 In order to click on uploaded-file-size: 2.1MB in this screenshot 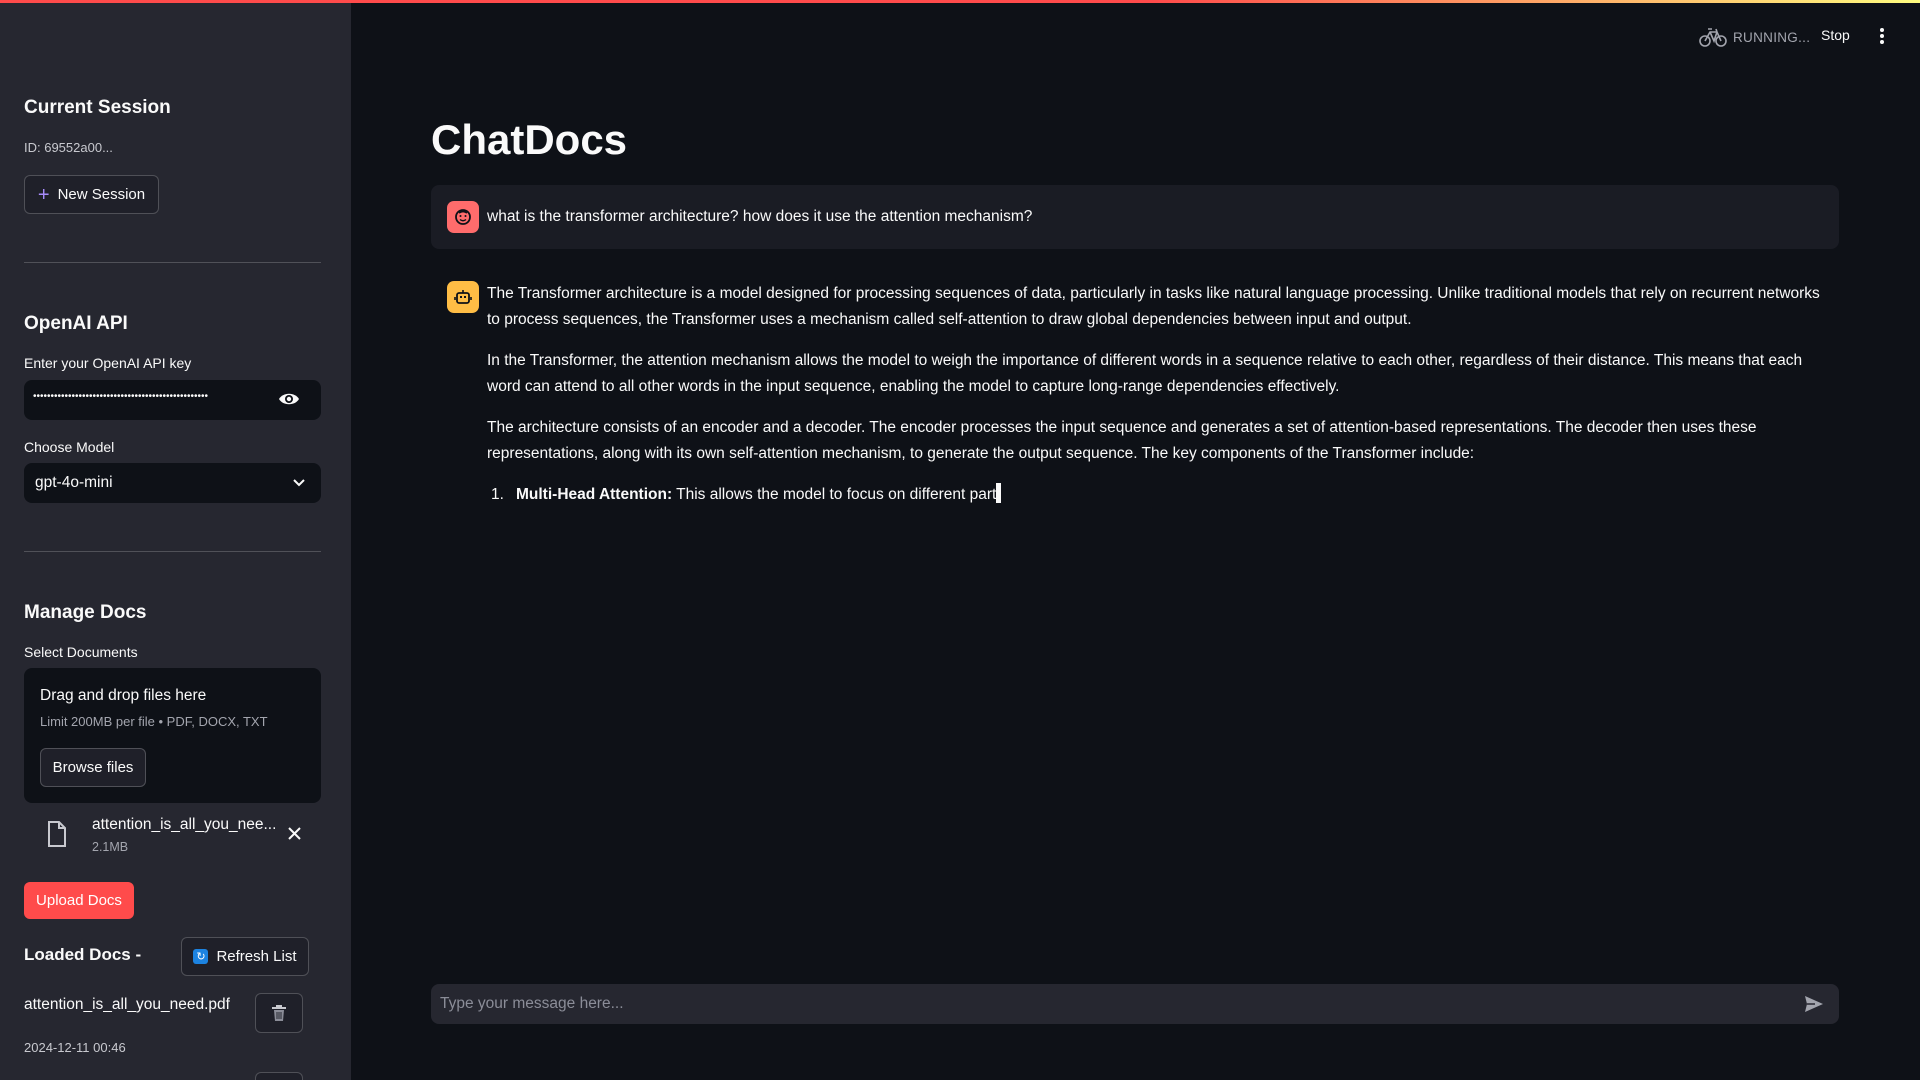, I will do `click(110, 847)`.